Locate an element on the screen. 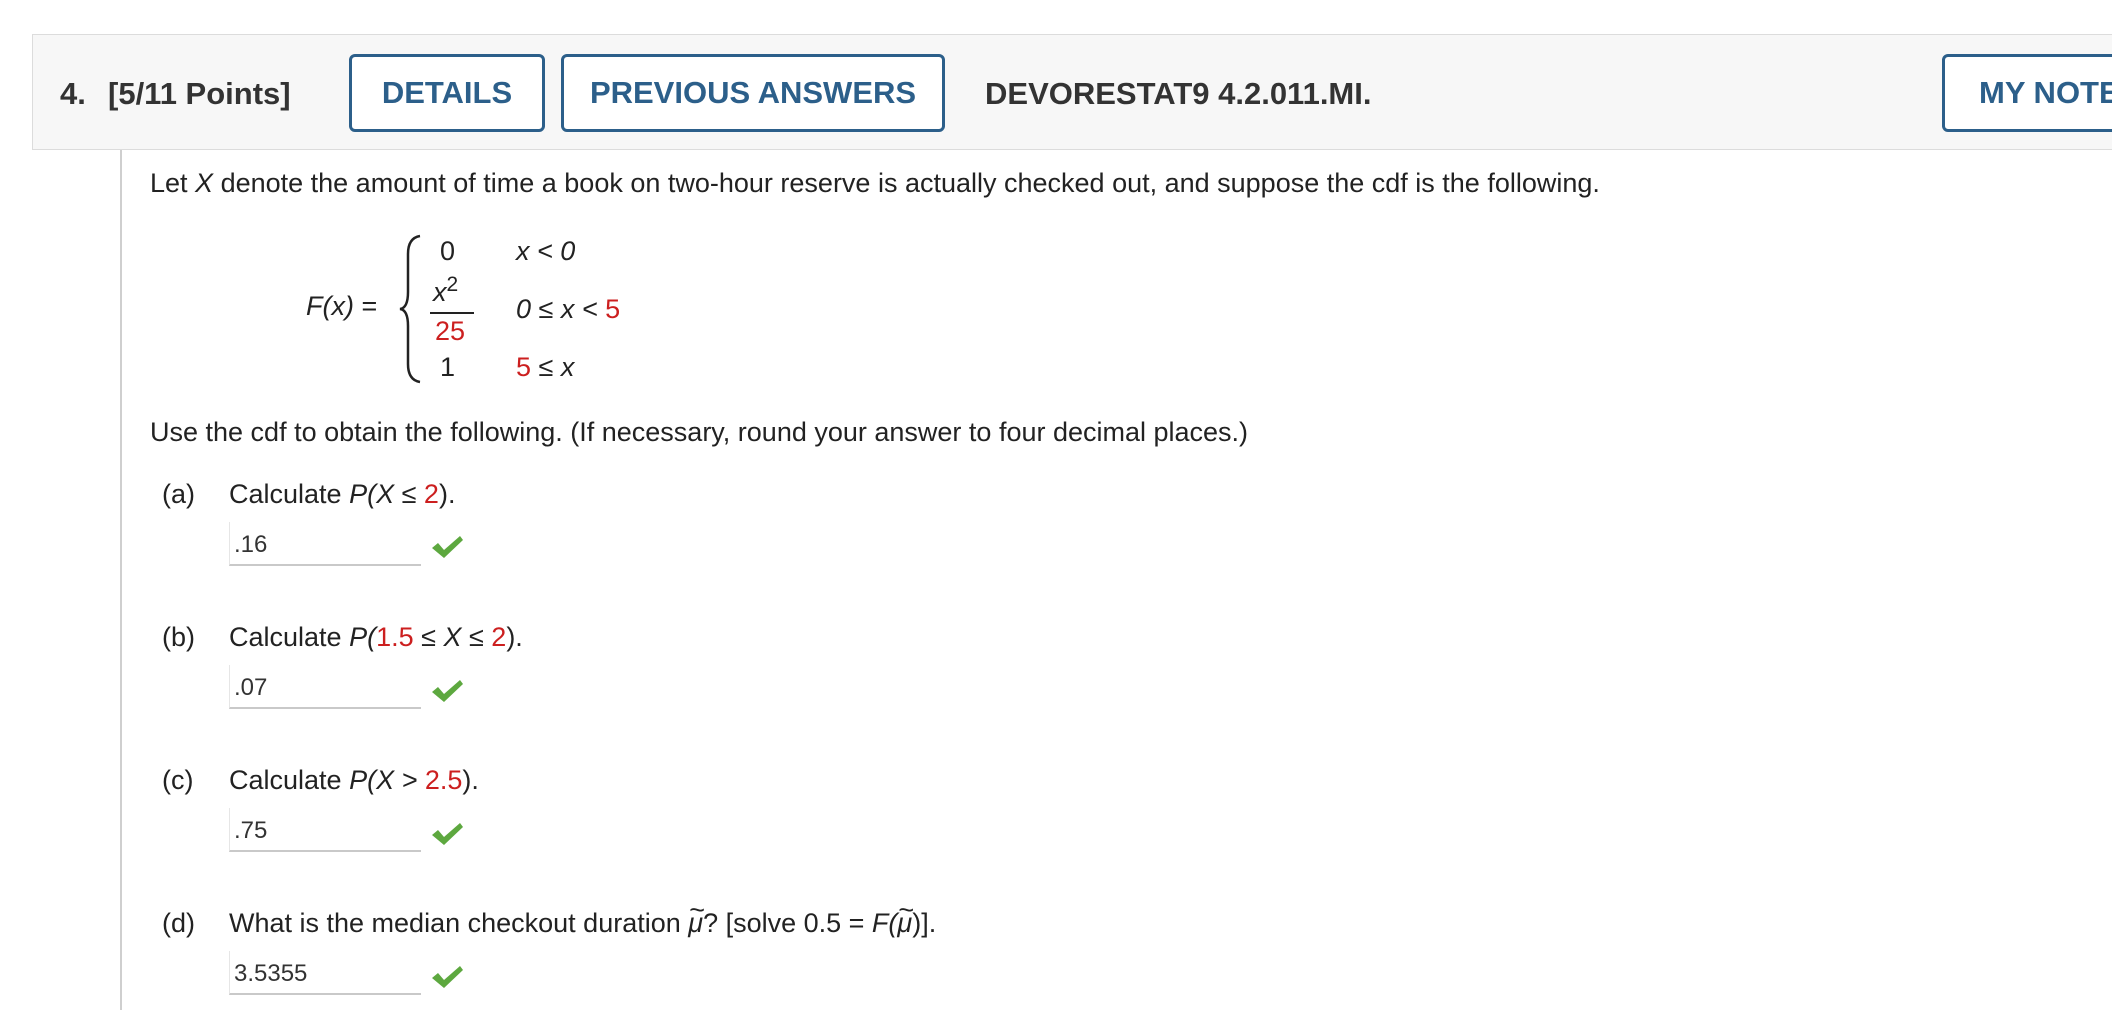 The width and height of the screenshot is (2112, 1010). case2-denominator: 25 is located at coordinates (450, 331).